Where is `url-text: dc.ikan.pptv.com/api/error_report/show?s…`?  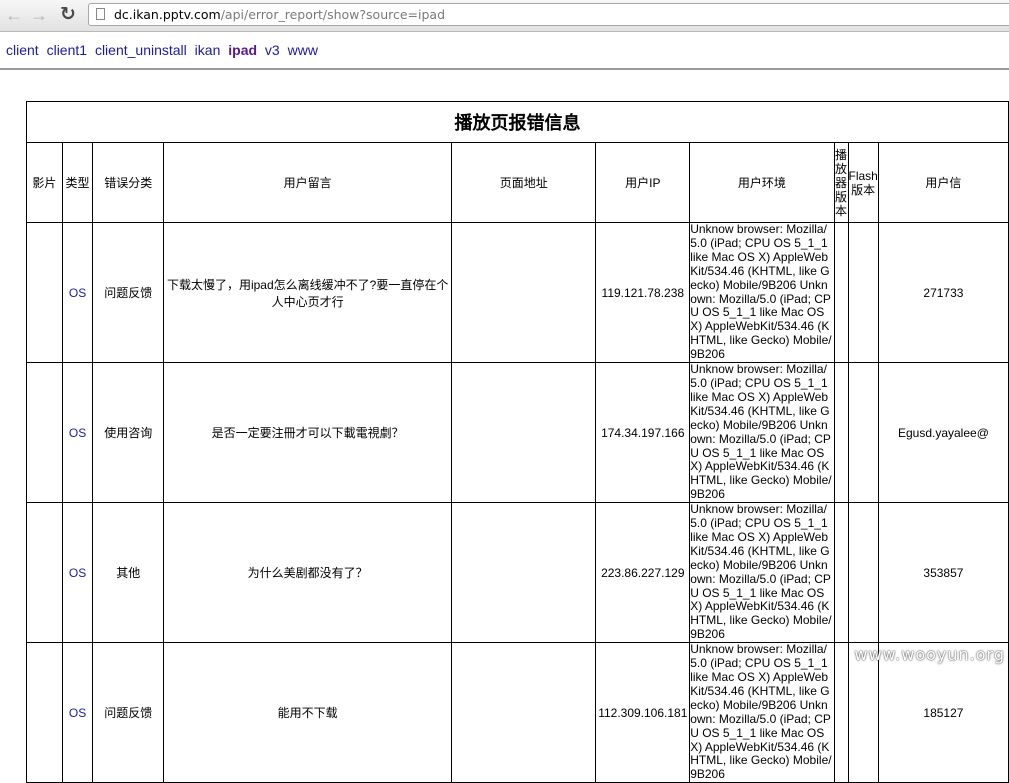 url-text: dc.ikan.pptv.com/api/error_report/show?s… is located at coordinates (279, 14).